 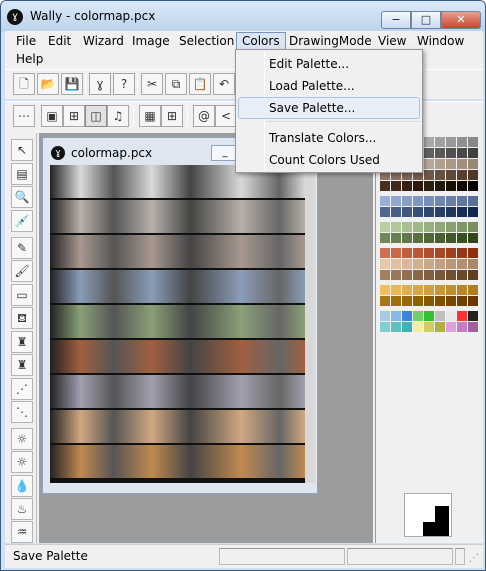 I want to click on dots-grid-icon: ⋯, so click(x=24, y=116).